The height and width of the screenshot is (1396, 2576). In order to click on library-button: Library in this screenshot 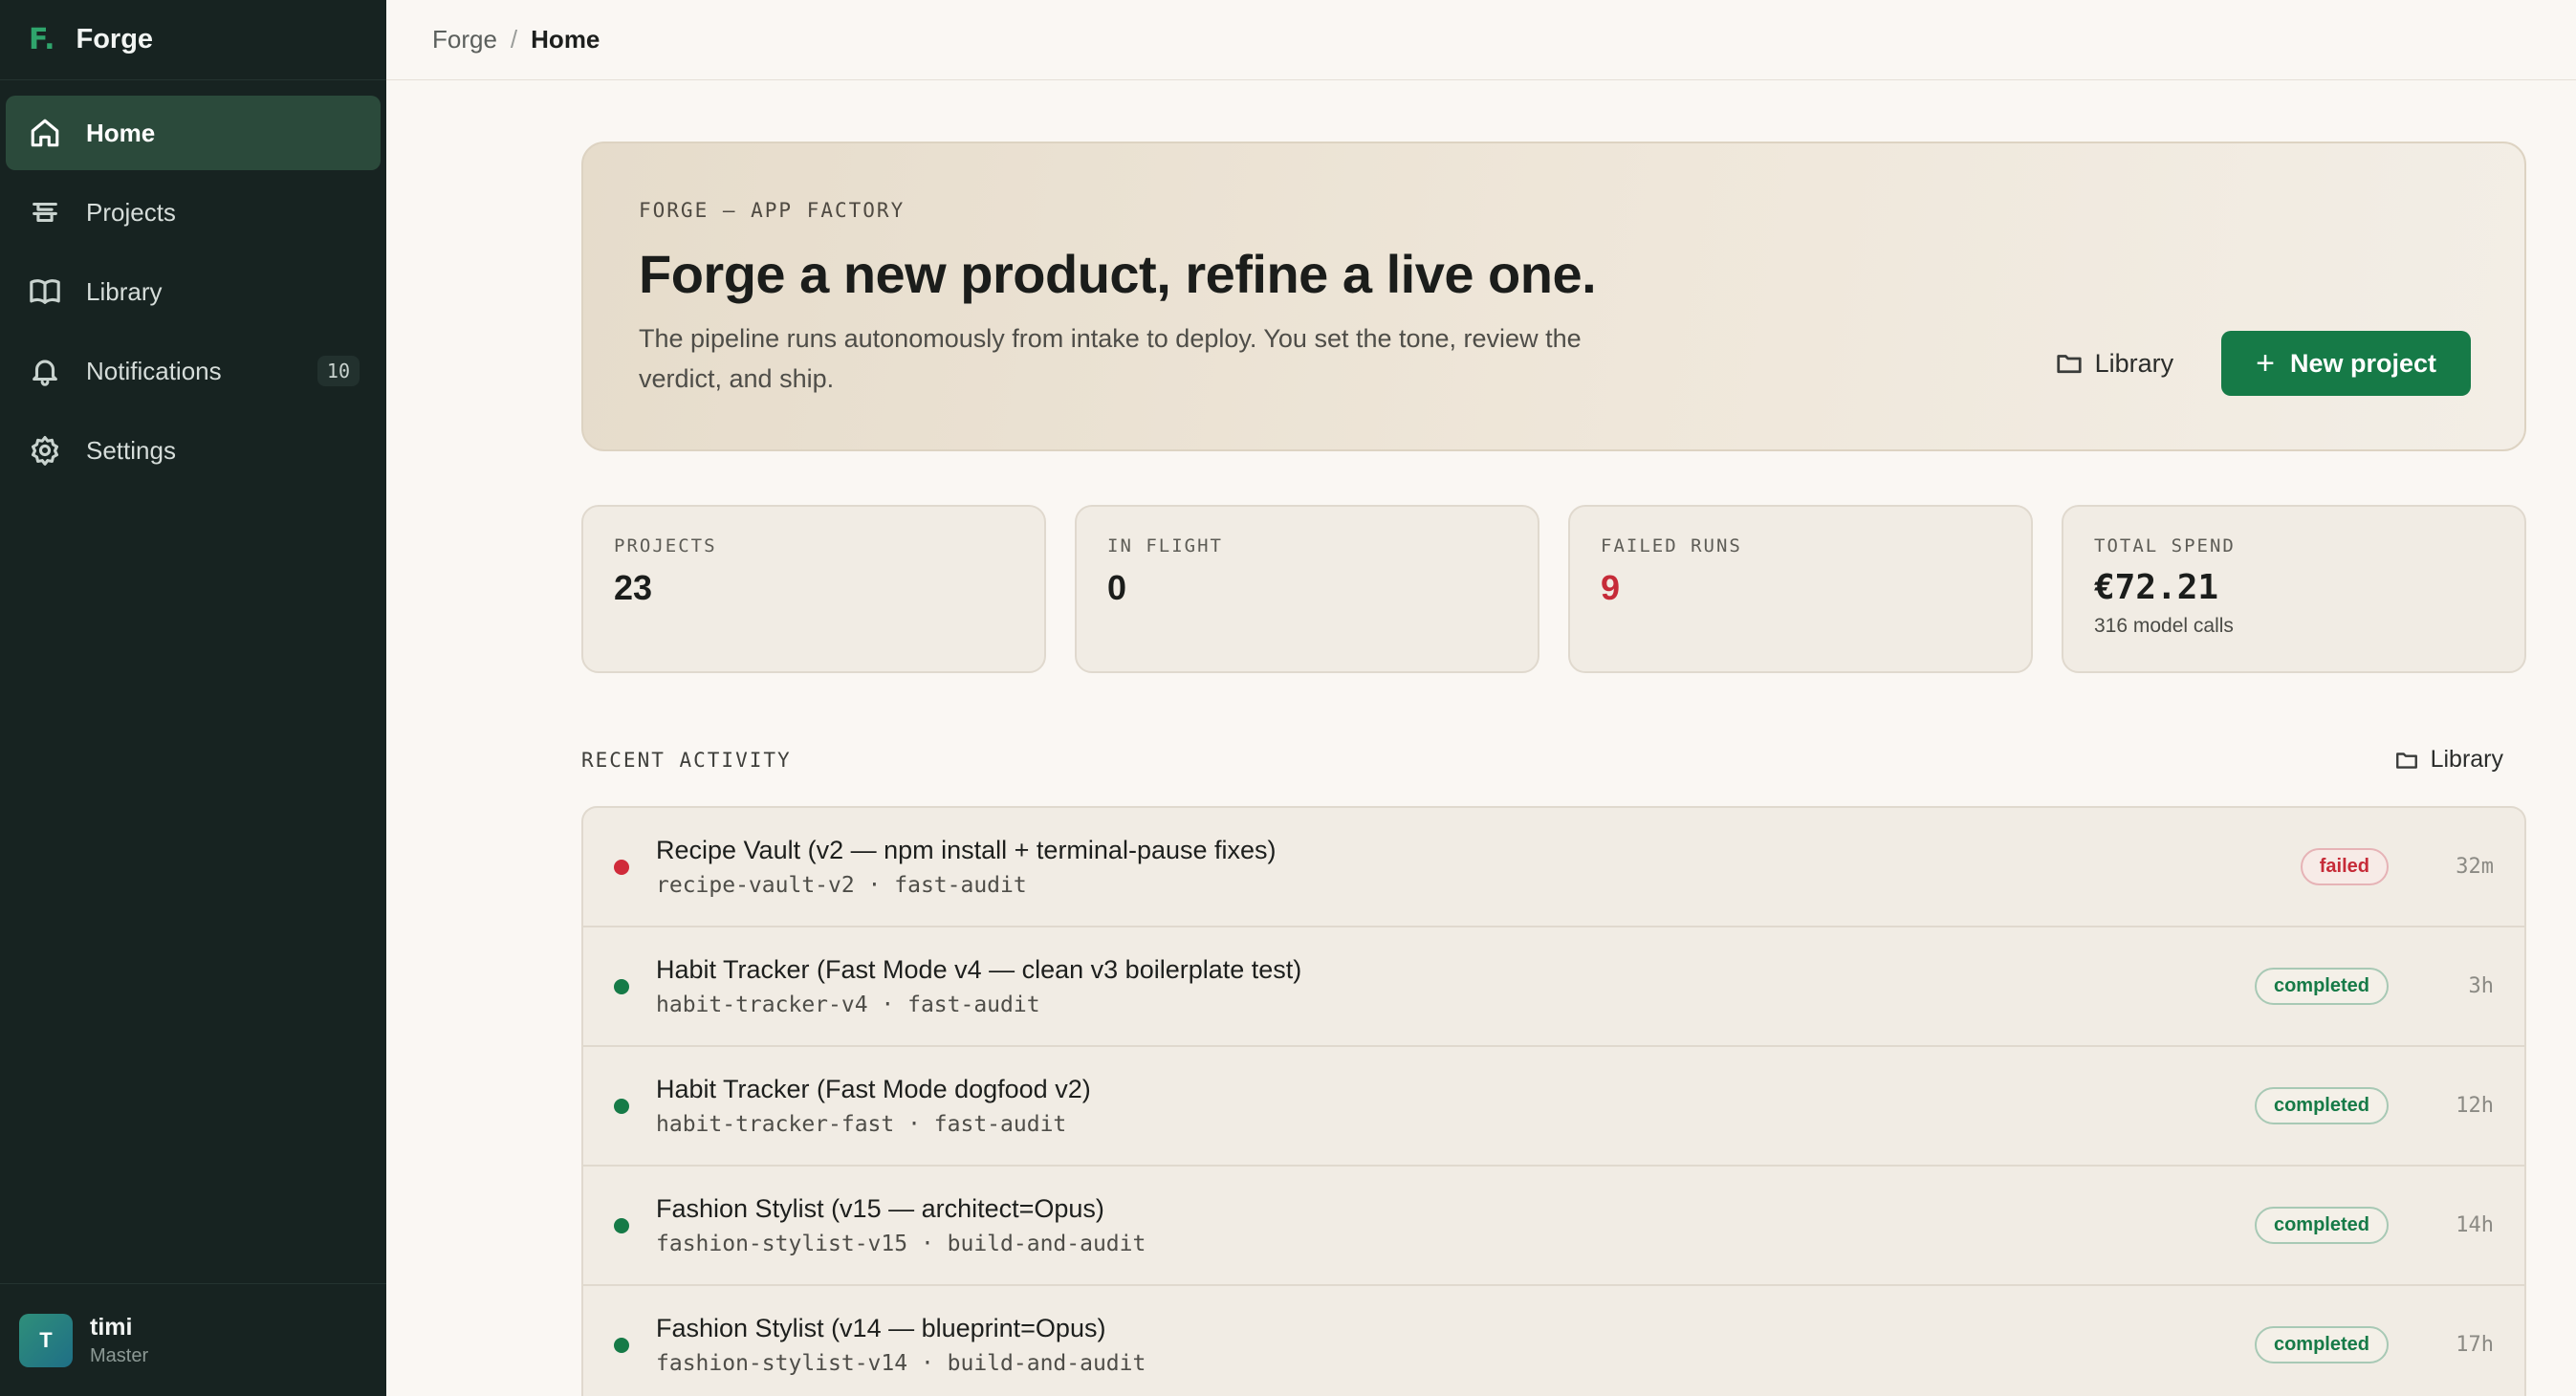, I will do `click(2114, 363)`.